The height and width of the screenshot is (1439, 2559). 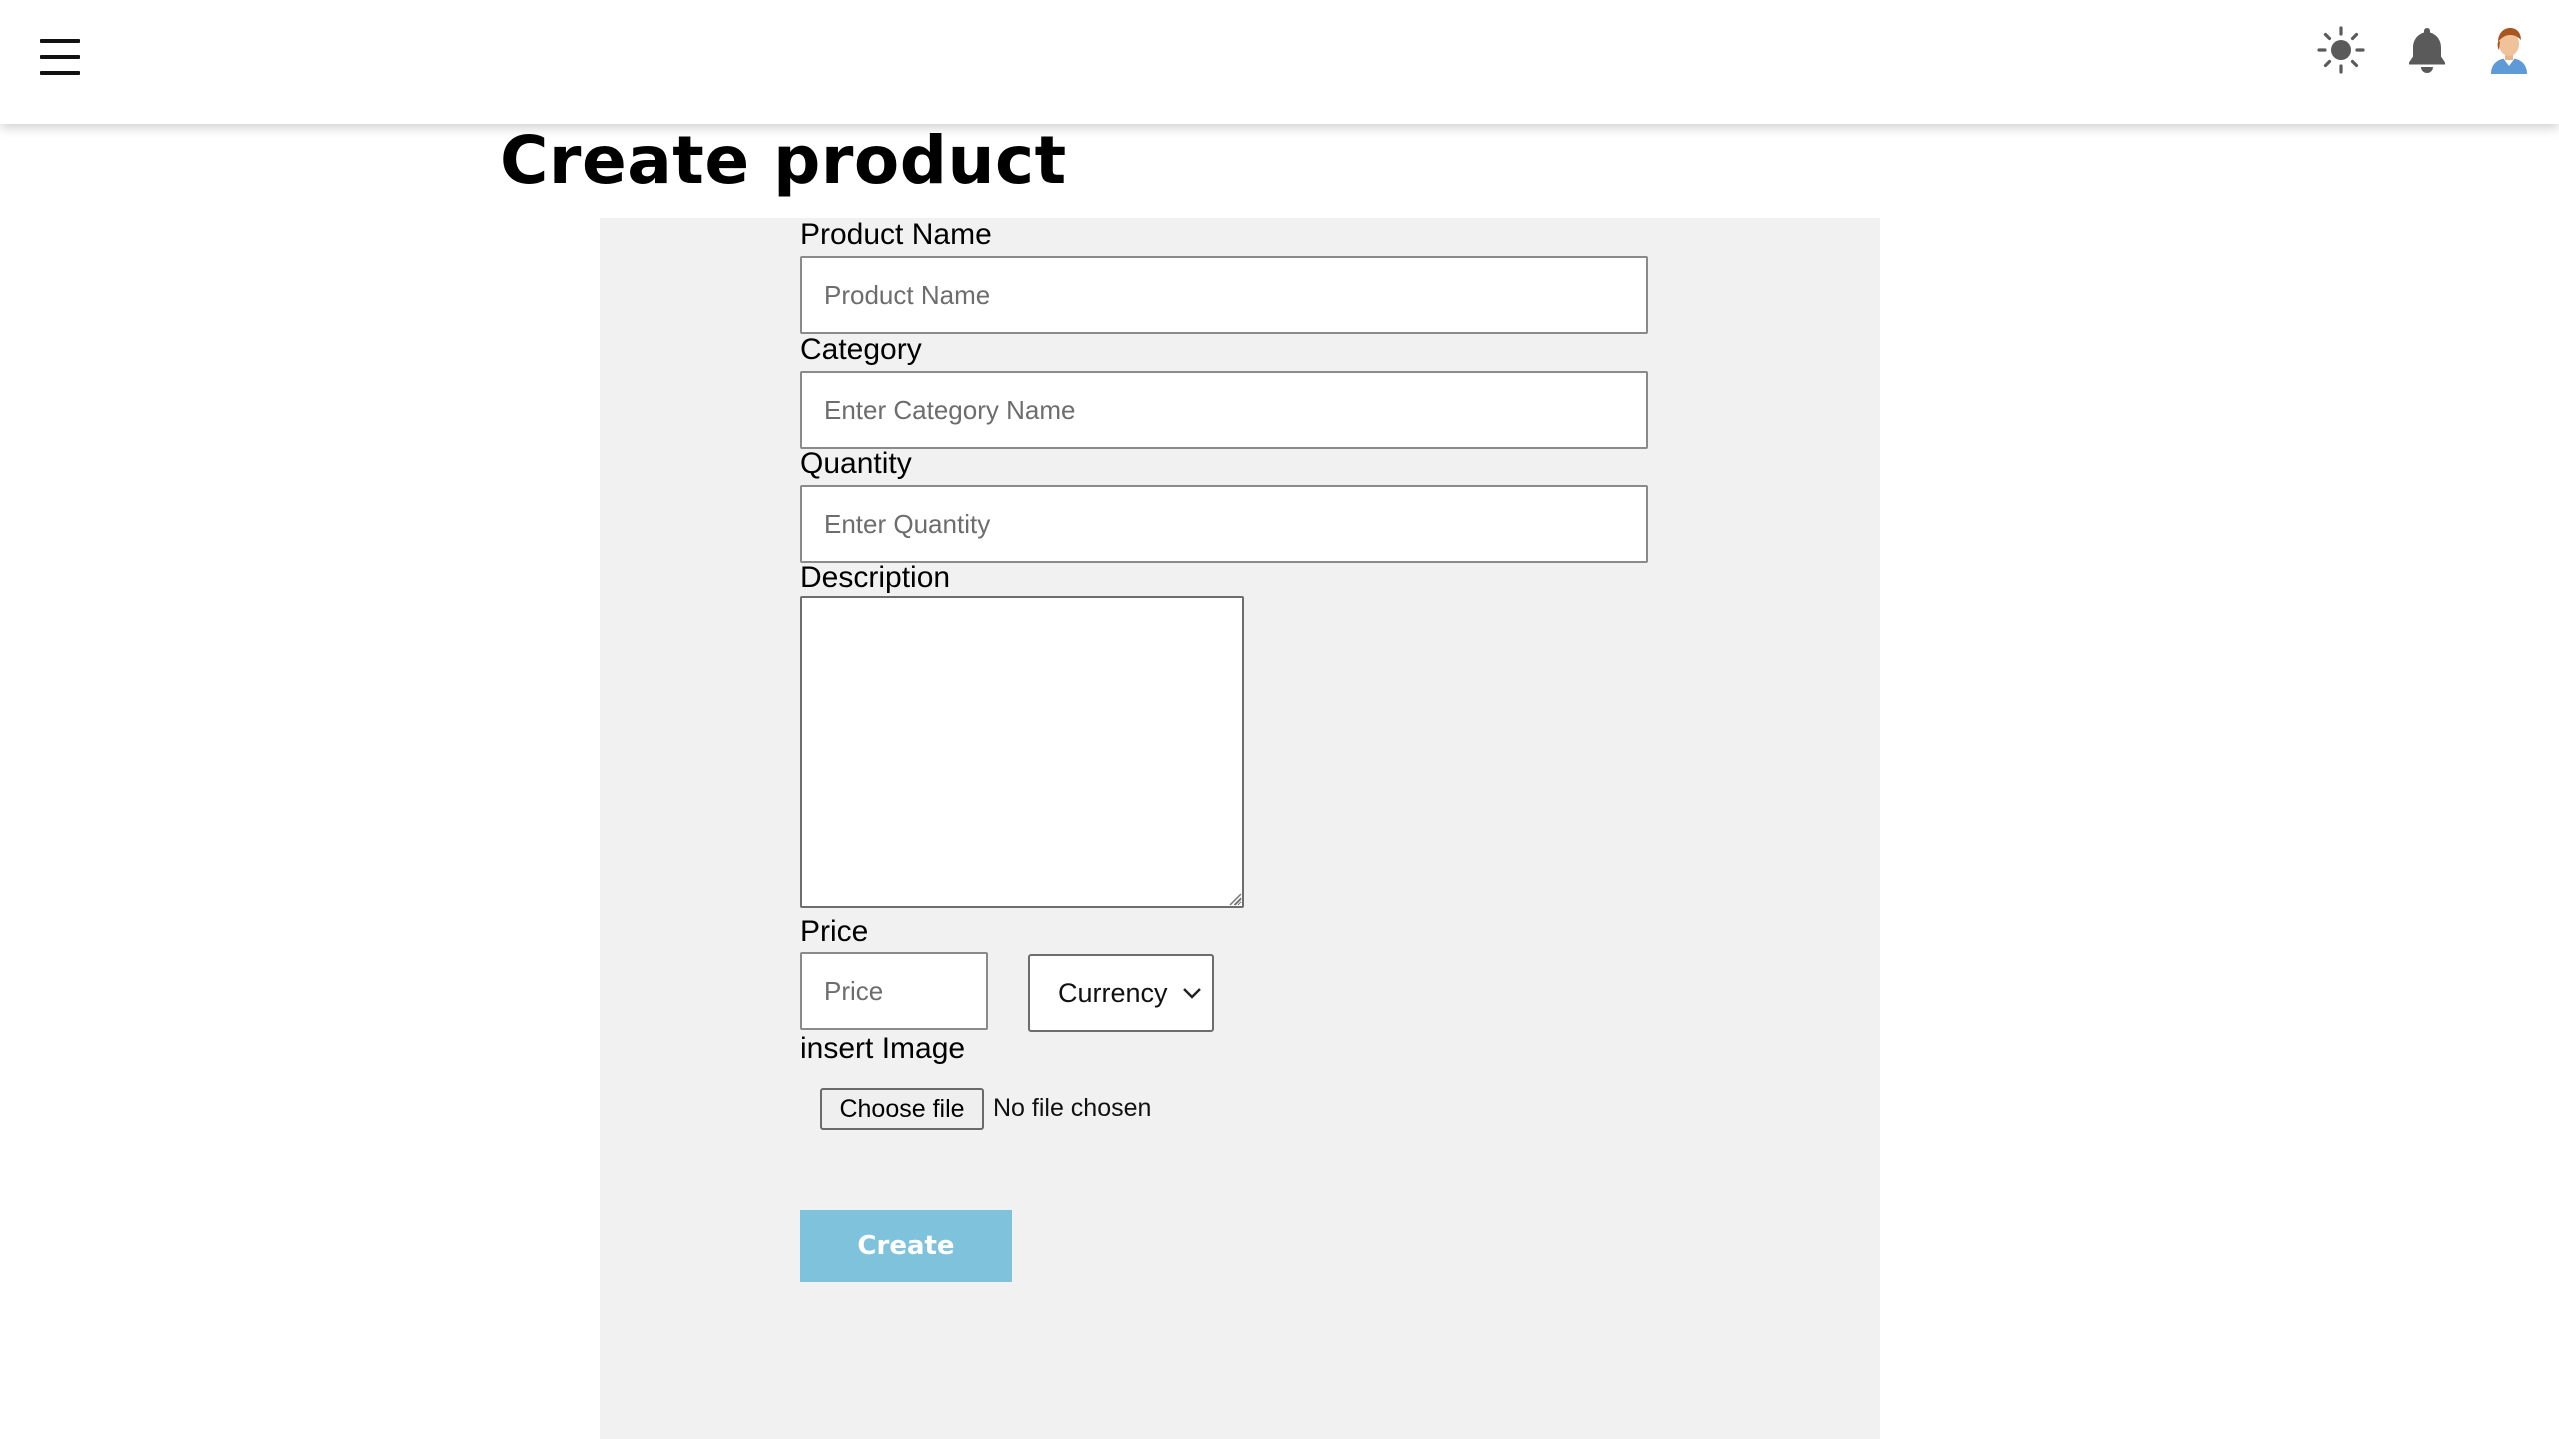 I want to click on quantity-label: Quantity, so click(x=856, y=463).